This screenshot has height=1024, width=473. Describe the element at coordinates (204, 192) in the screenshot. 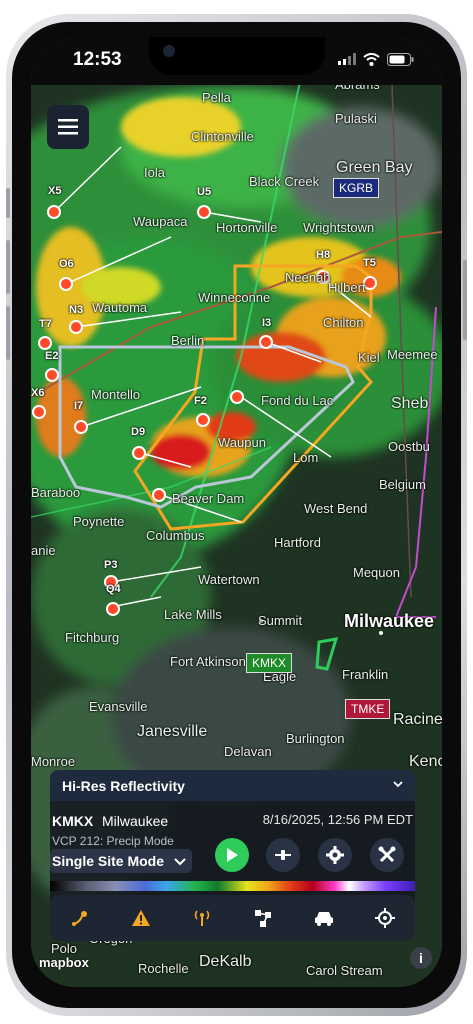

I see `storm-id: U5` at that location.